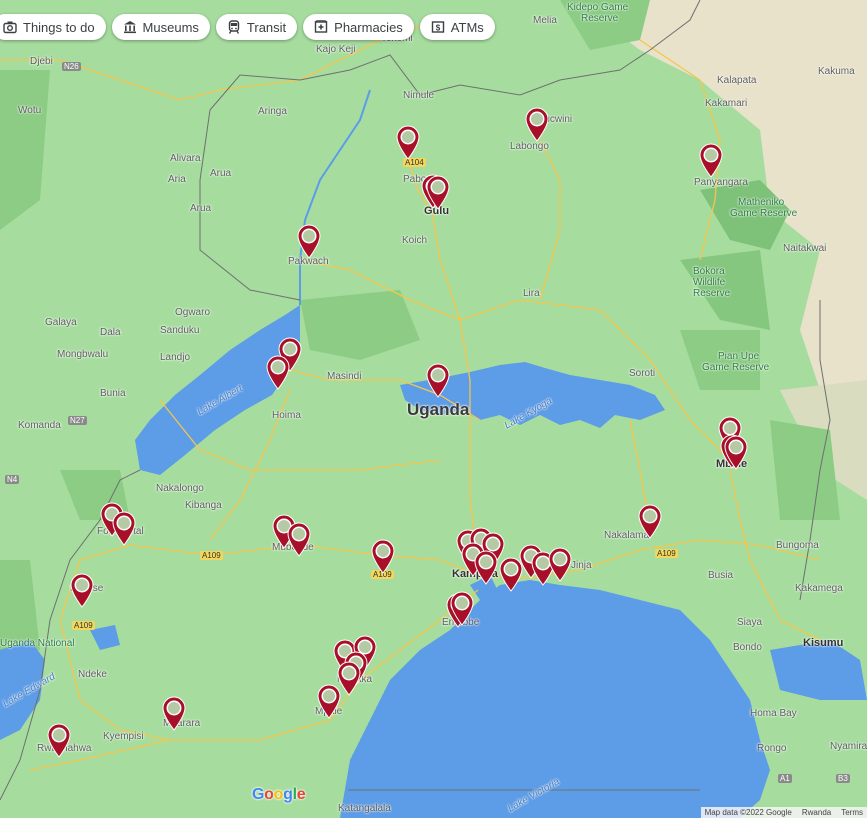  I want to click on place-label: Bondo, so click(747, 647).